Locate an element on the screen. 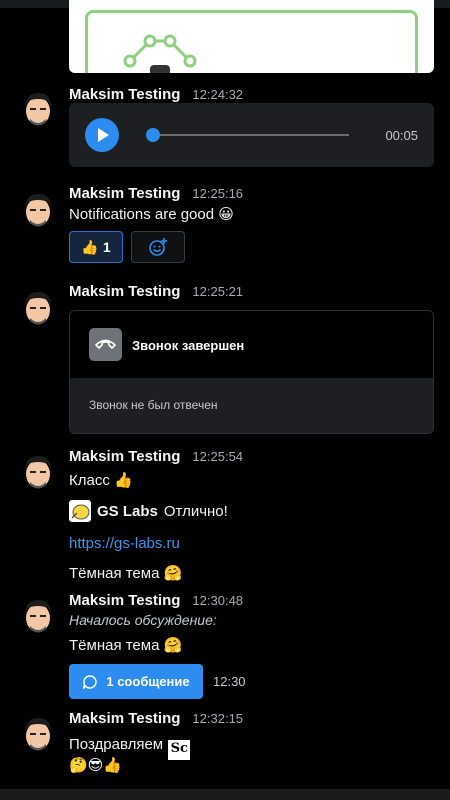 This screenshot has width=450, height=800. play-icon is located at coordinates (102, 135).